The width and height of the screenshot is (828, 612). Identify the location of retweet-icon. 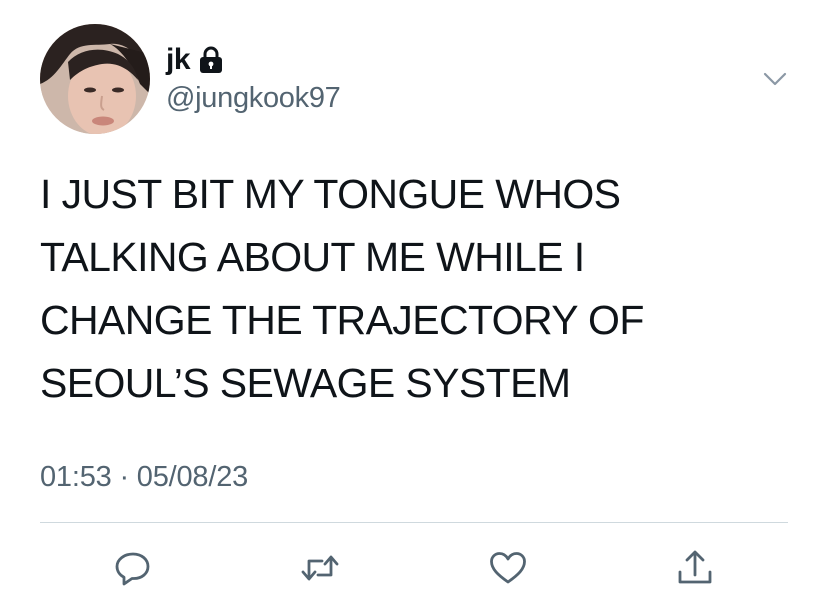
(320, 568).